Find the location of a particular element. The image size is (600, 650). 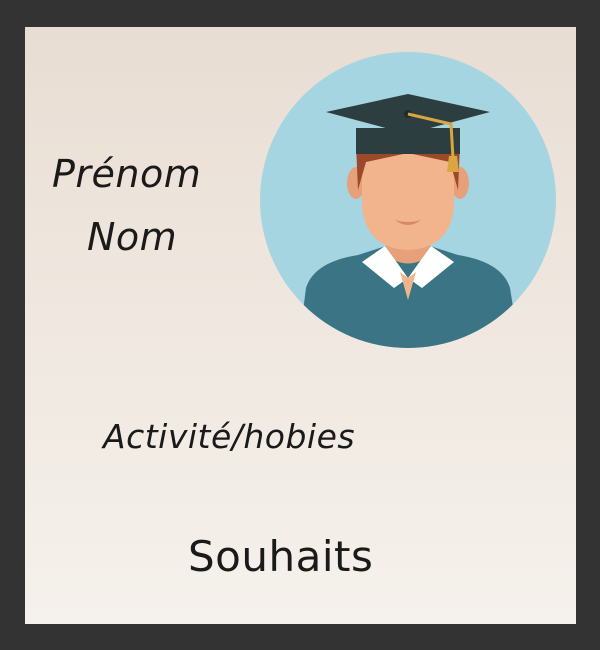

last-name-label: Nom is located at coordinates (132, 237).